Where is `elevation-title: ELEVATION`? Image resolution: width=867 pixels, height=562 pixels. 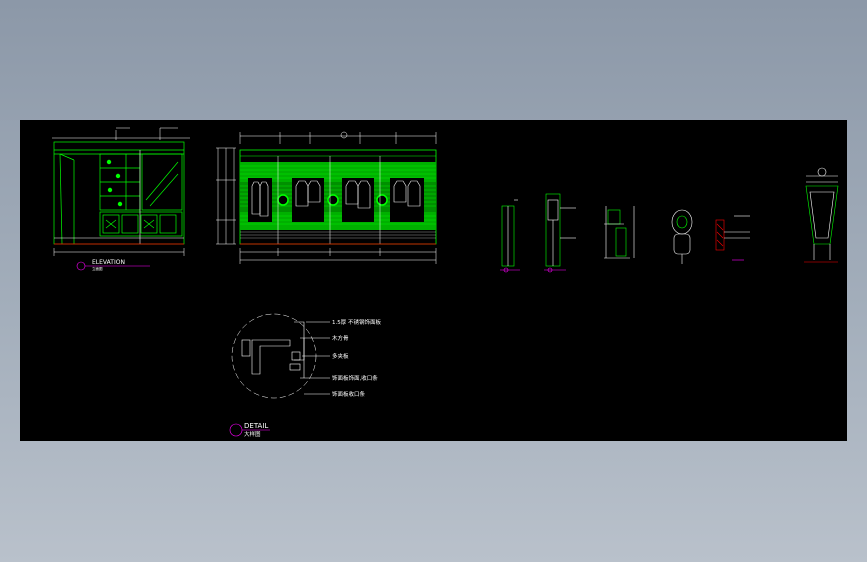
elevation-title: ELEVATION is located at coordinates (108, 262).